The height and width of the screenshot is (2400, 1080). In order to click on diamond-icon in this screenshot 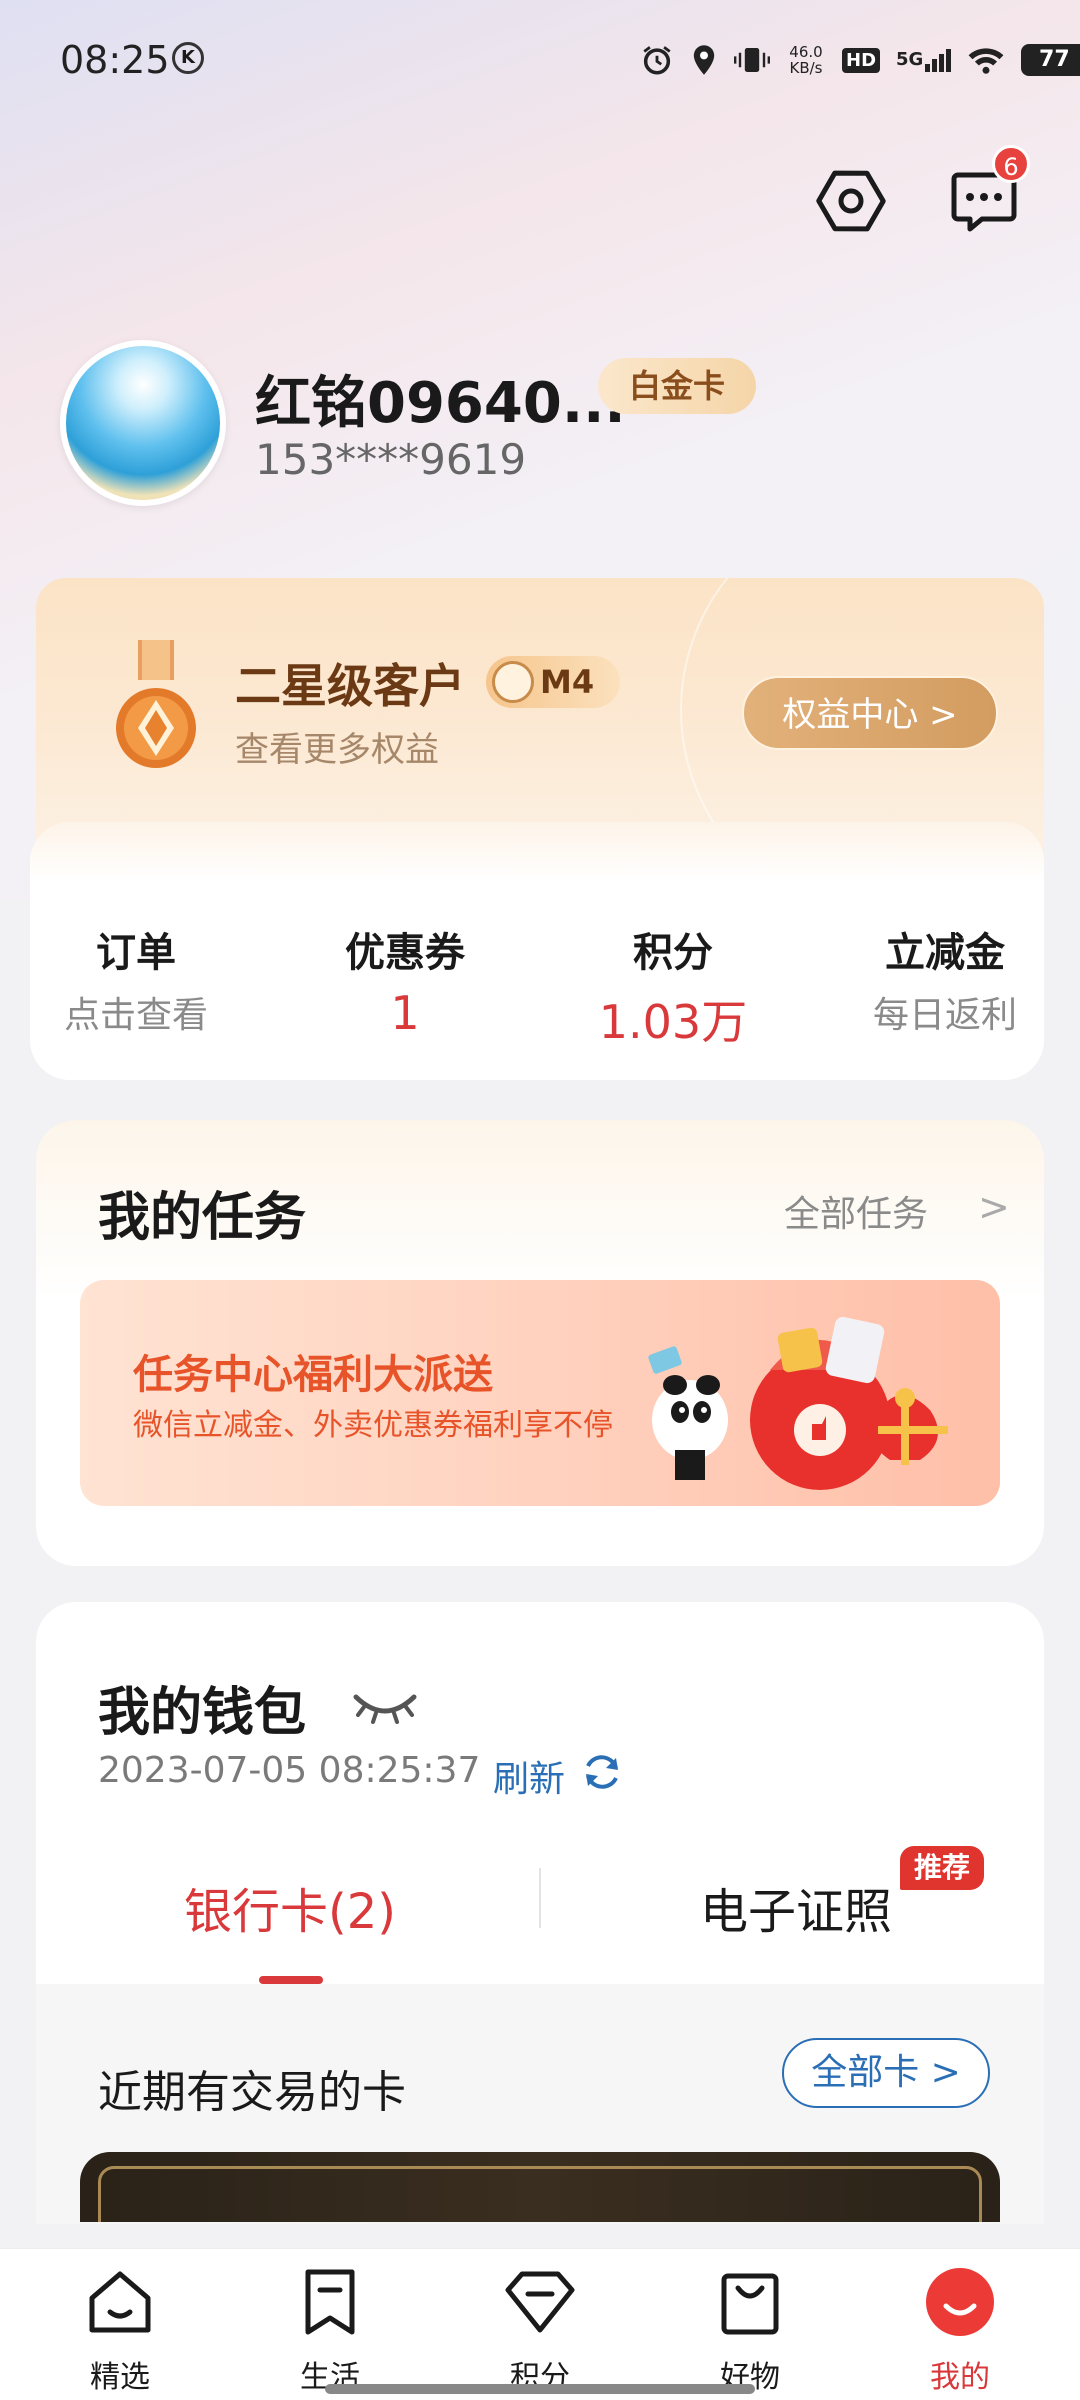, I will do `click(540, 2302)`.